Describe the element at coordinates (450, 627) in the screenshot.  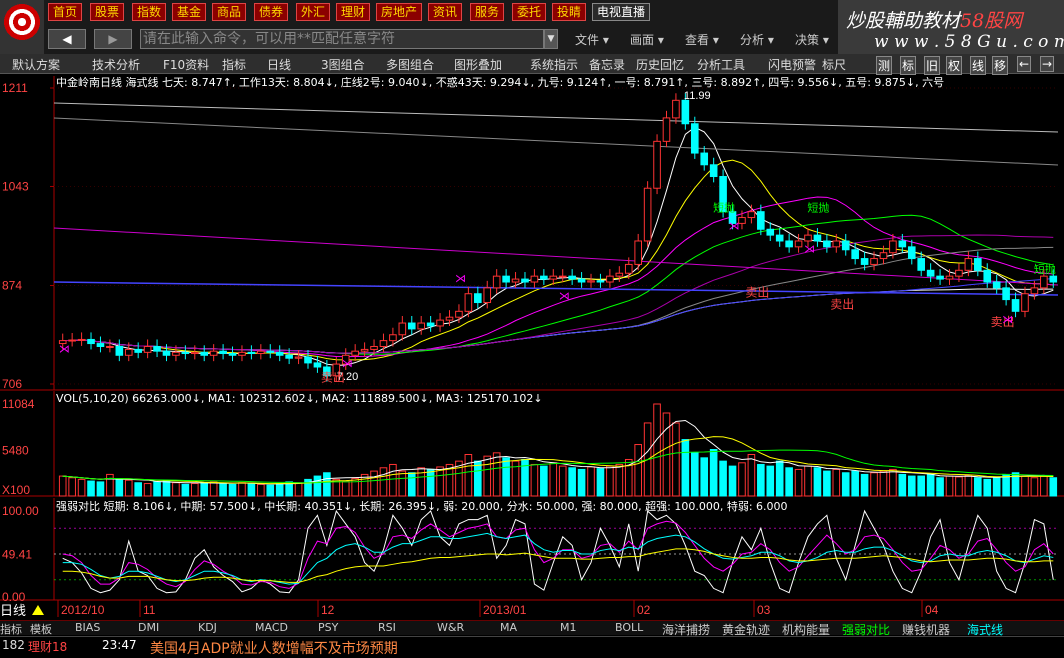
I see `tab-8: W&R` at that location.